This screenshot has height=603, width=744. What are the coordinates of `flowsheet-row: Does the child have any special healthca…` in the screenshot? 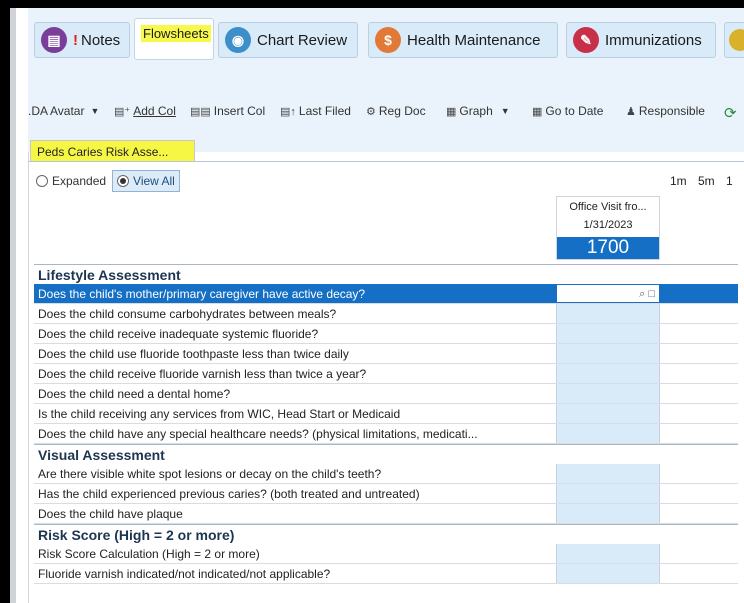 It's located at (386, 434).